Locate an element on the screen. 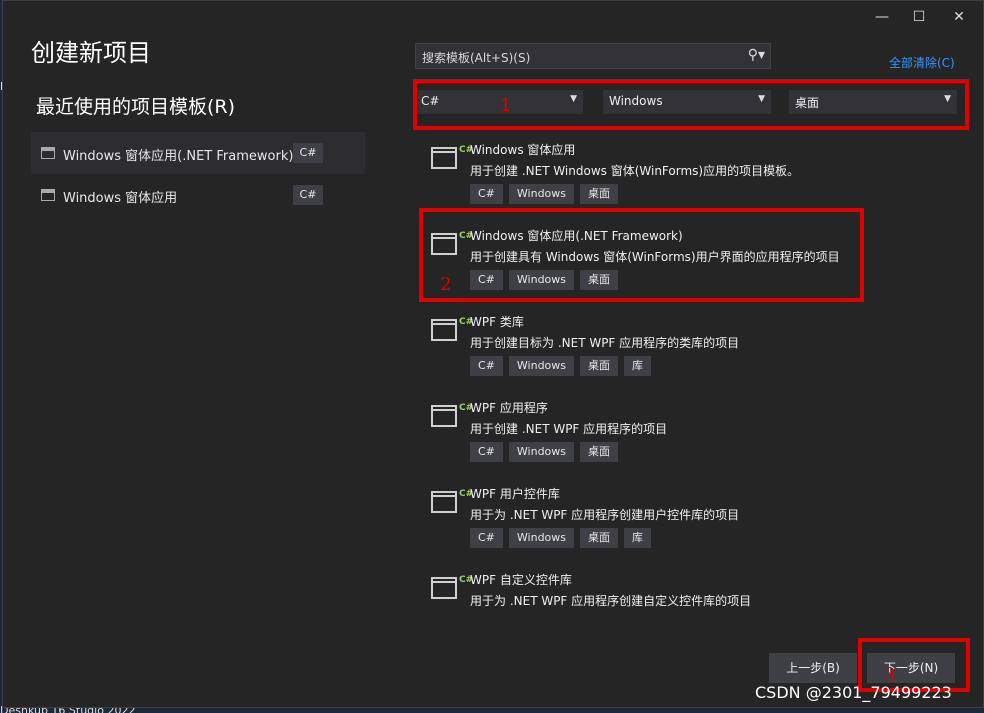 This screenshot has width=984, height=713. recent-template-label: Windows 窗体应用(.NET Framework) is located at coordinates (178, 156).